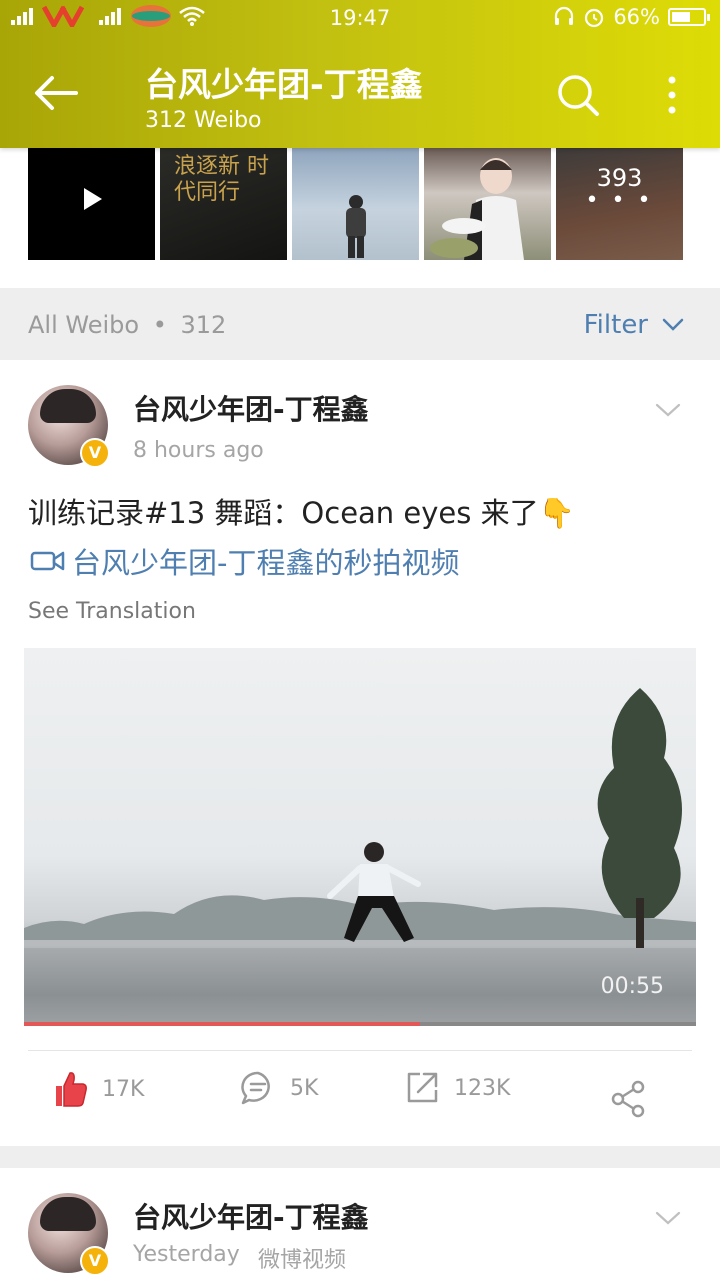  Describe the element at coordinates (360, 1050) in the screenshot. I see `divider` at that location.